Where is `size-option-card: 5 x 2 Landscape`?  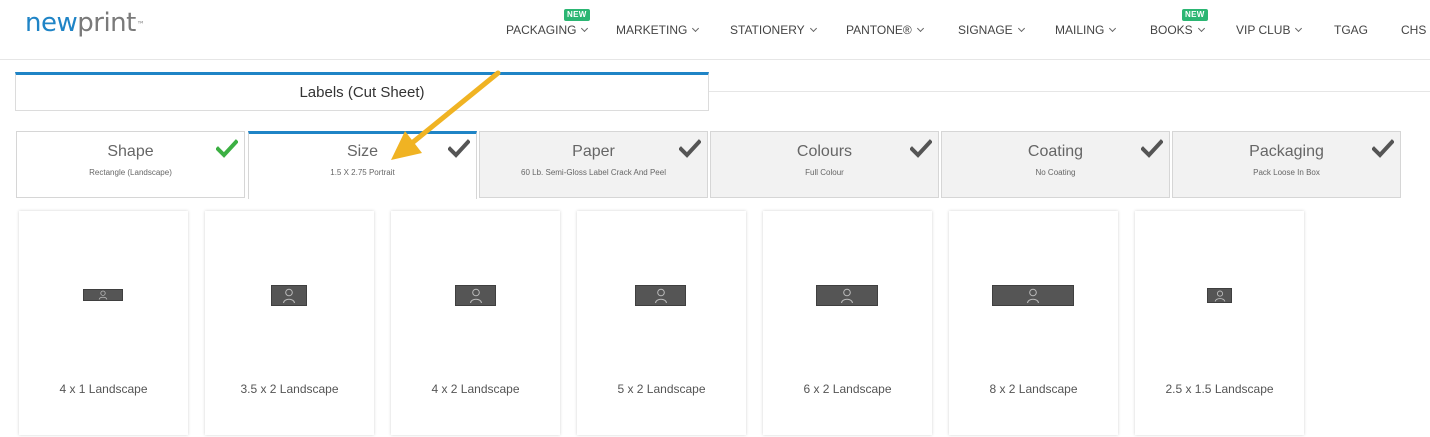
size-option-card: 5 x 2 Landscape is located at coordinates (661, 323).